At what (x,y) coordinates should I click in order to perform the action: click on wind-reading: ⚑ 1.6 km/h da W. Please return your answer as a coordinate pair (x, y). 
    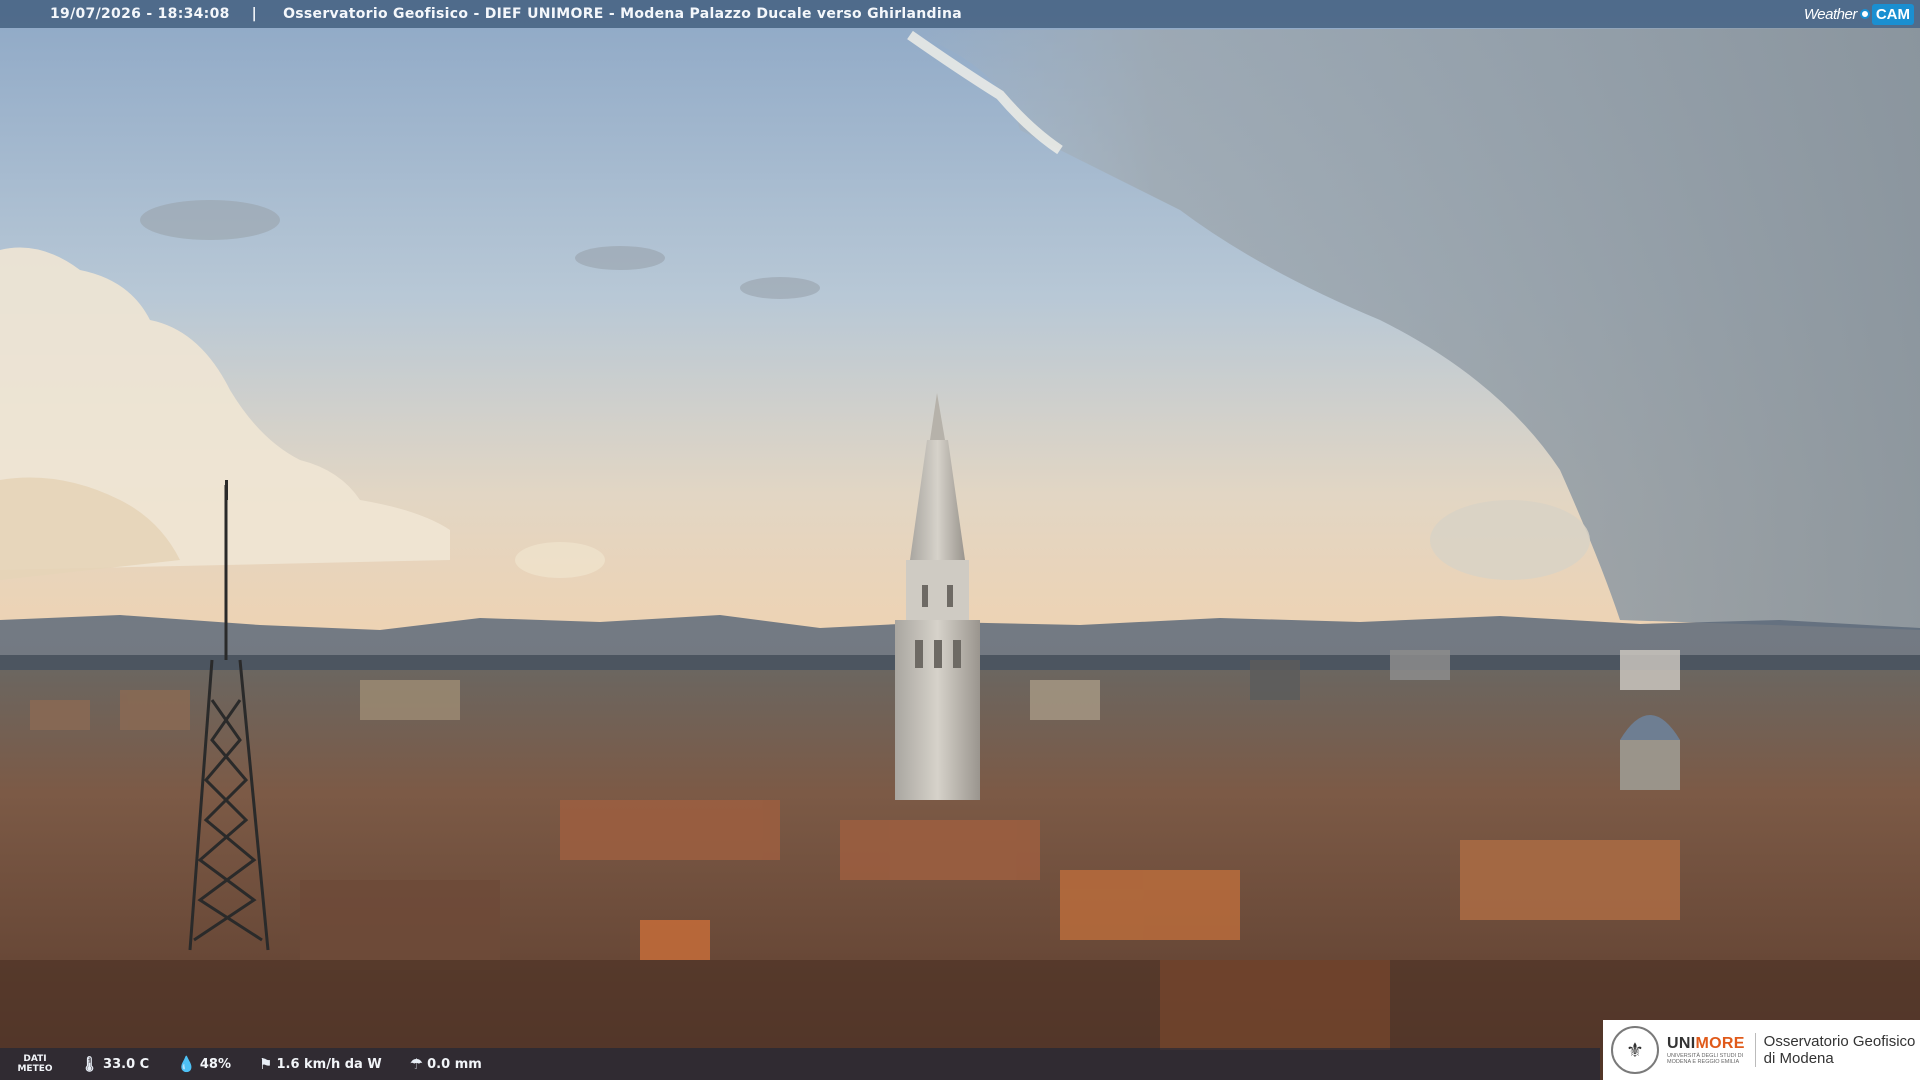
    Looking at the image, I should click on (320, 1064).